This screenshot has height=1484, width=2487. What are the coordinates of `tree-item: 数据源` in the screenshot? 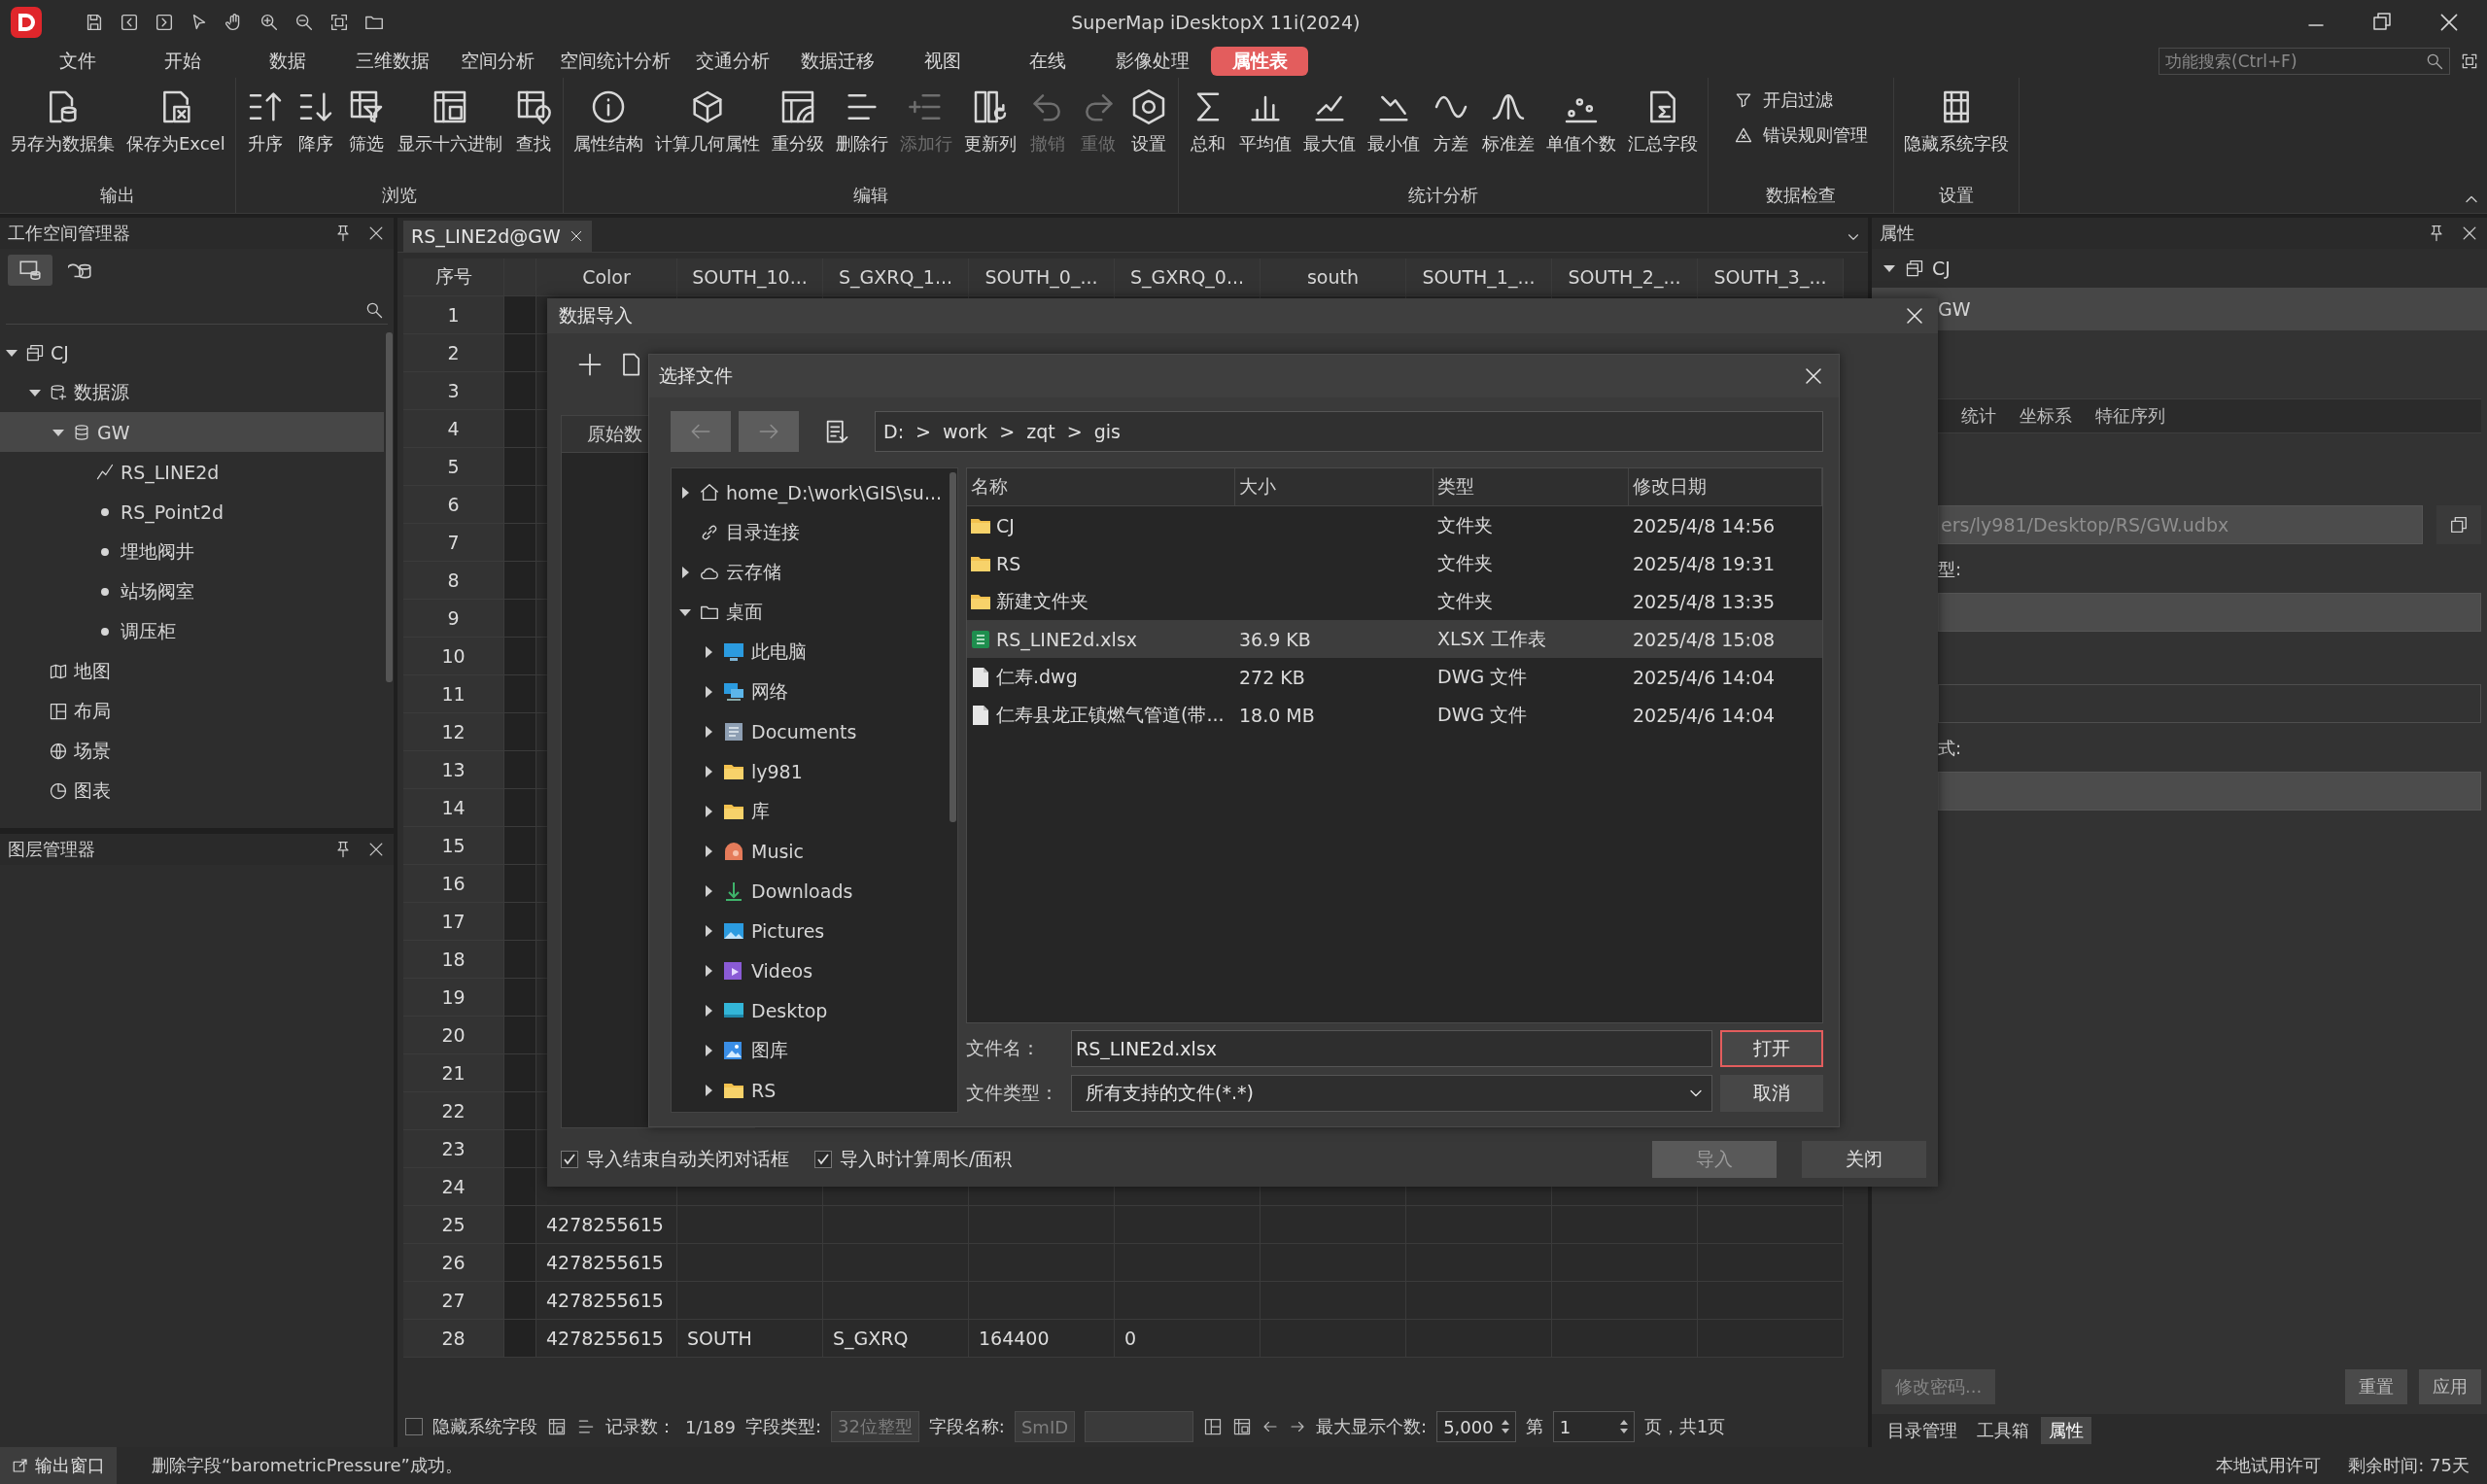 It's located at (192, 392).